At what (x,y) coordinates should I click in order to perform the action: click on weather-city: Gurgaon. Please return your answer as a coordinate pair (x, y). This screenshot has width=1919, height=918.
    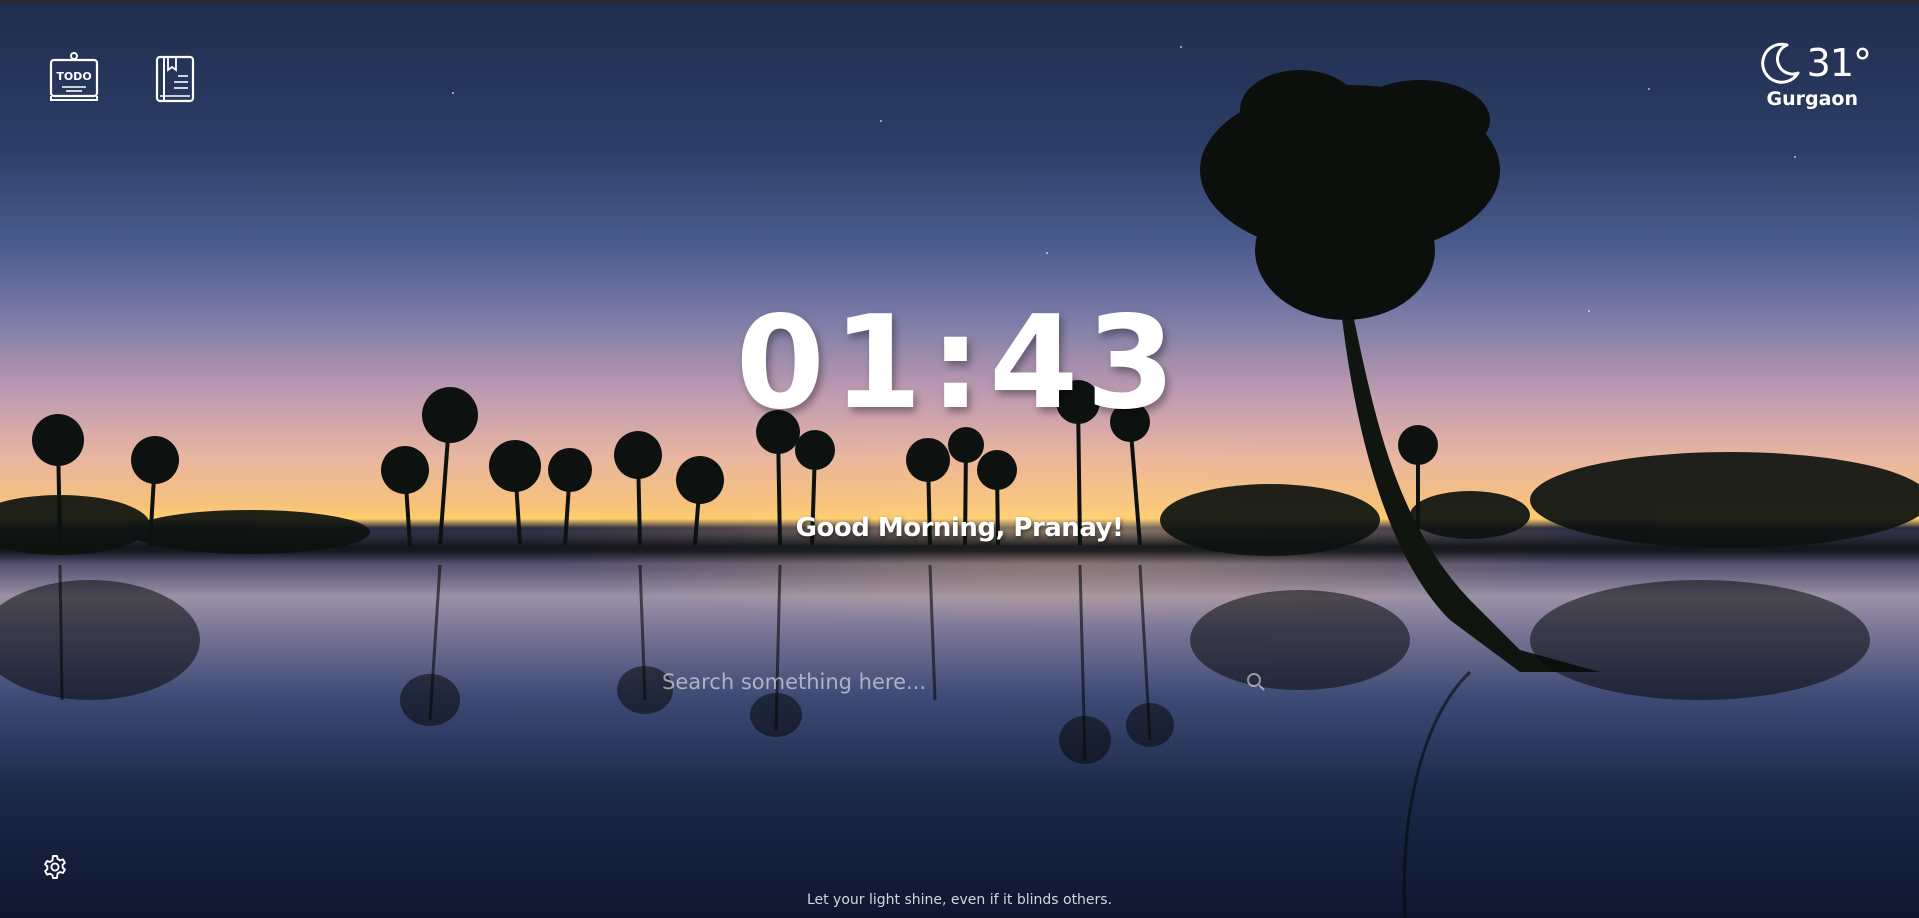
    Looking at the image, I should click on (1812, 99).